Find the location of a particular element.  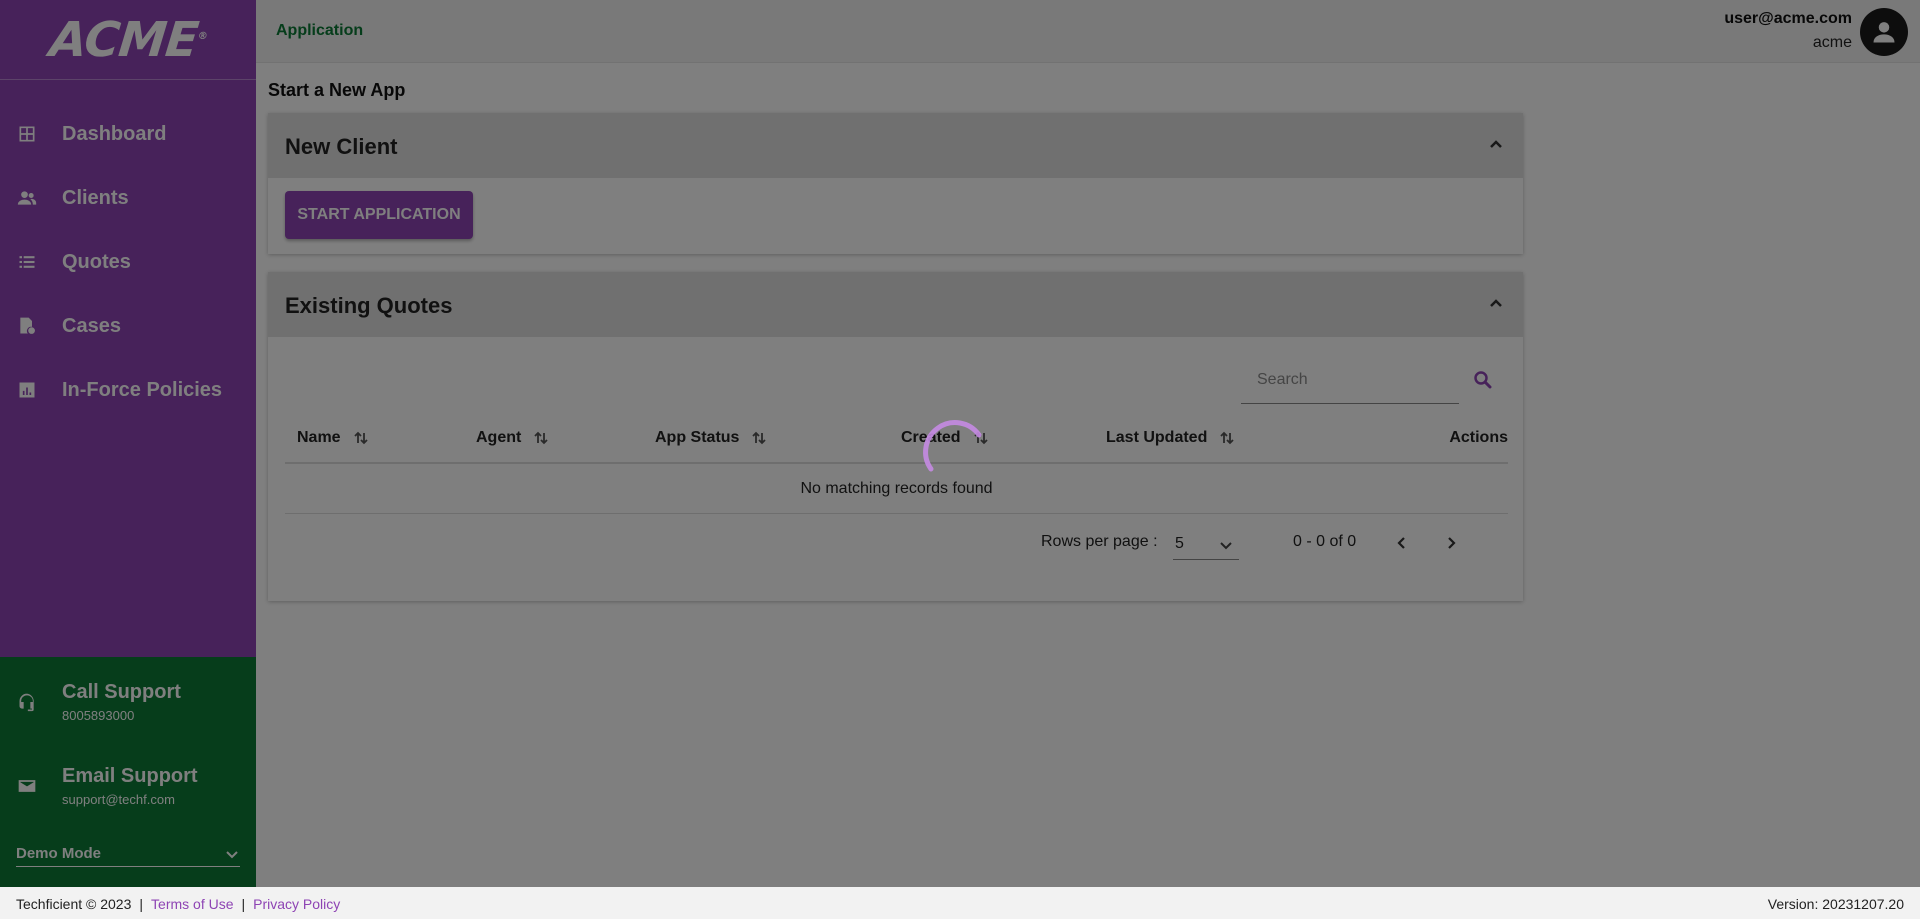

page-range: 0 - 0 of 0 is located at coordinates (1325, 541).